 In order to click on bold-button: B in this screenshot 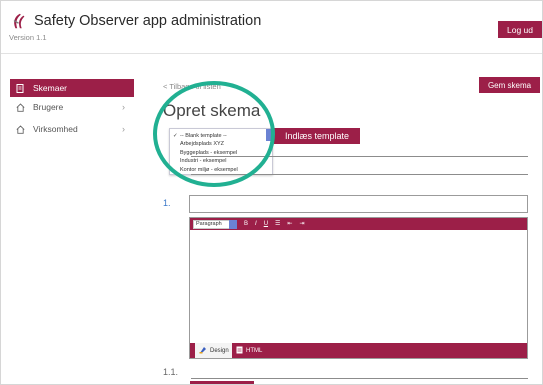, I will do `click(246, 224)`.